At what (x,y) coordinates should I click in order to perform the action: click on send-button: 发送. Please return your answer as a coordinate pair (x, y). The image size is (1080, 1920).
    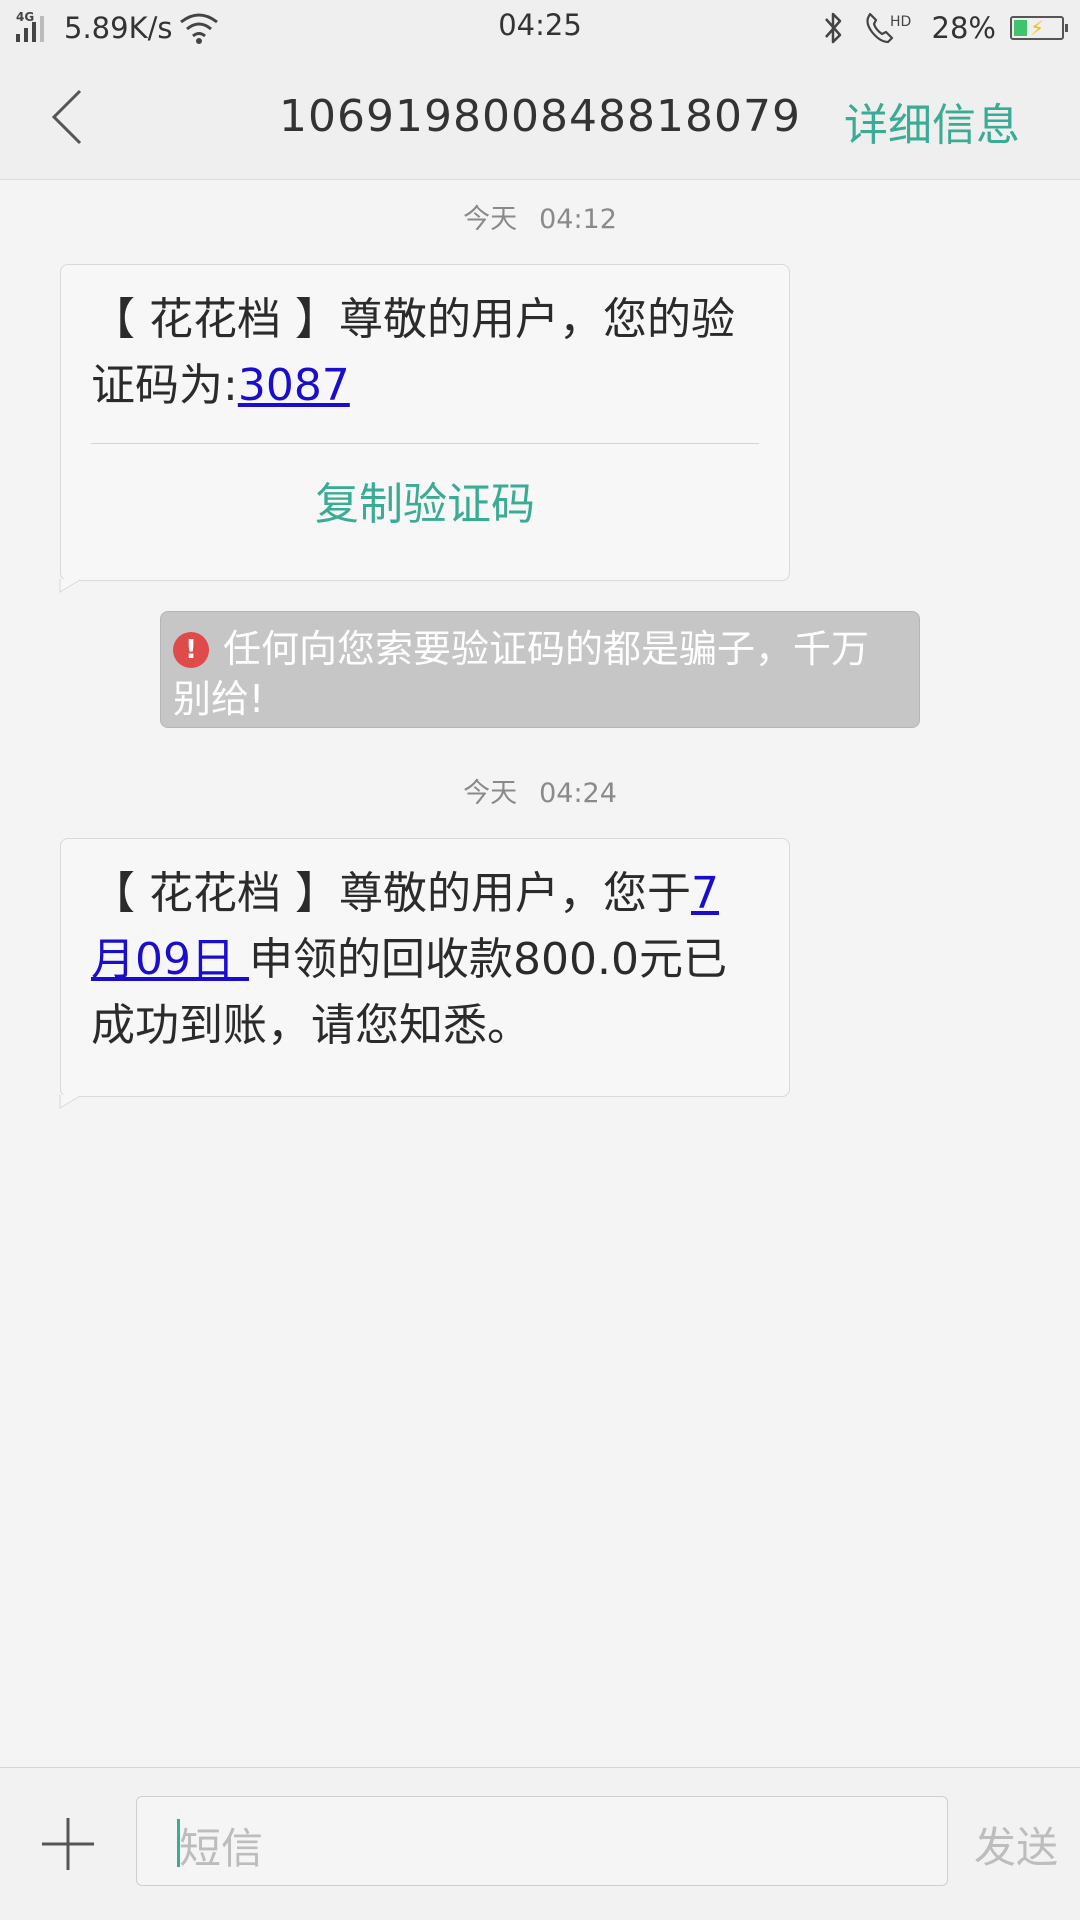
    Looking at the image, I should click on (1016, 1844).